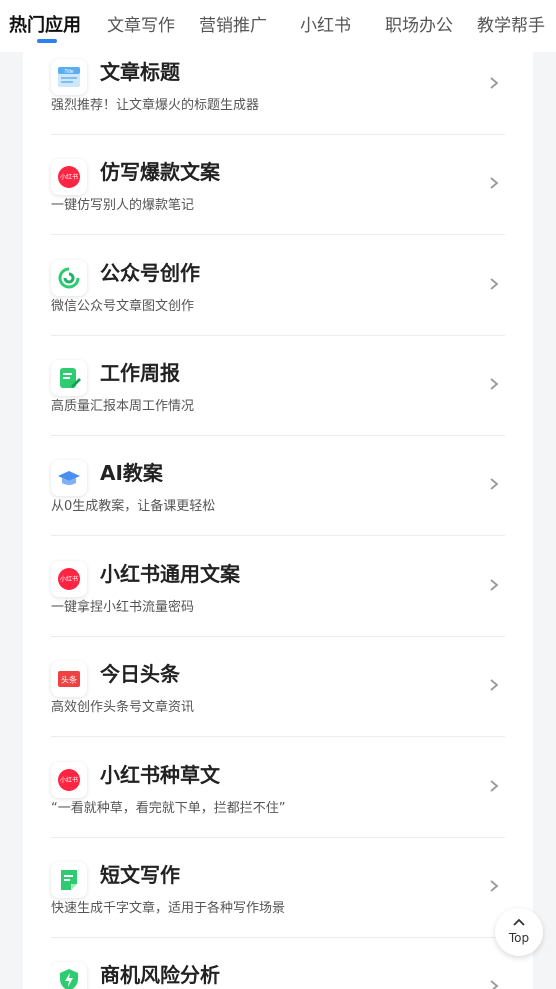 This screenshot has width=556, height=989. Describe the element at coordinates (519, 938) in the screenshot. I see `back-to-top-label: Top` at that location.